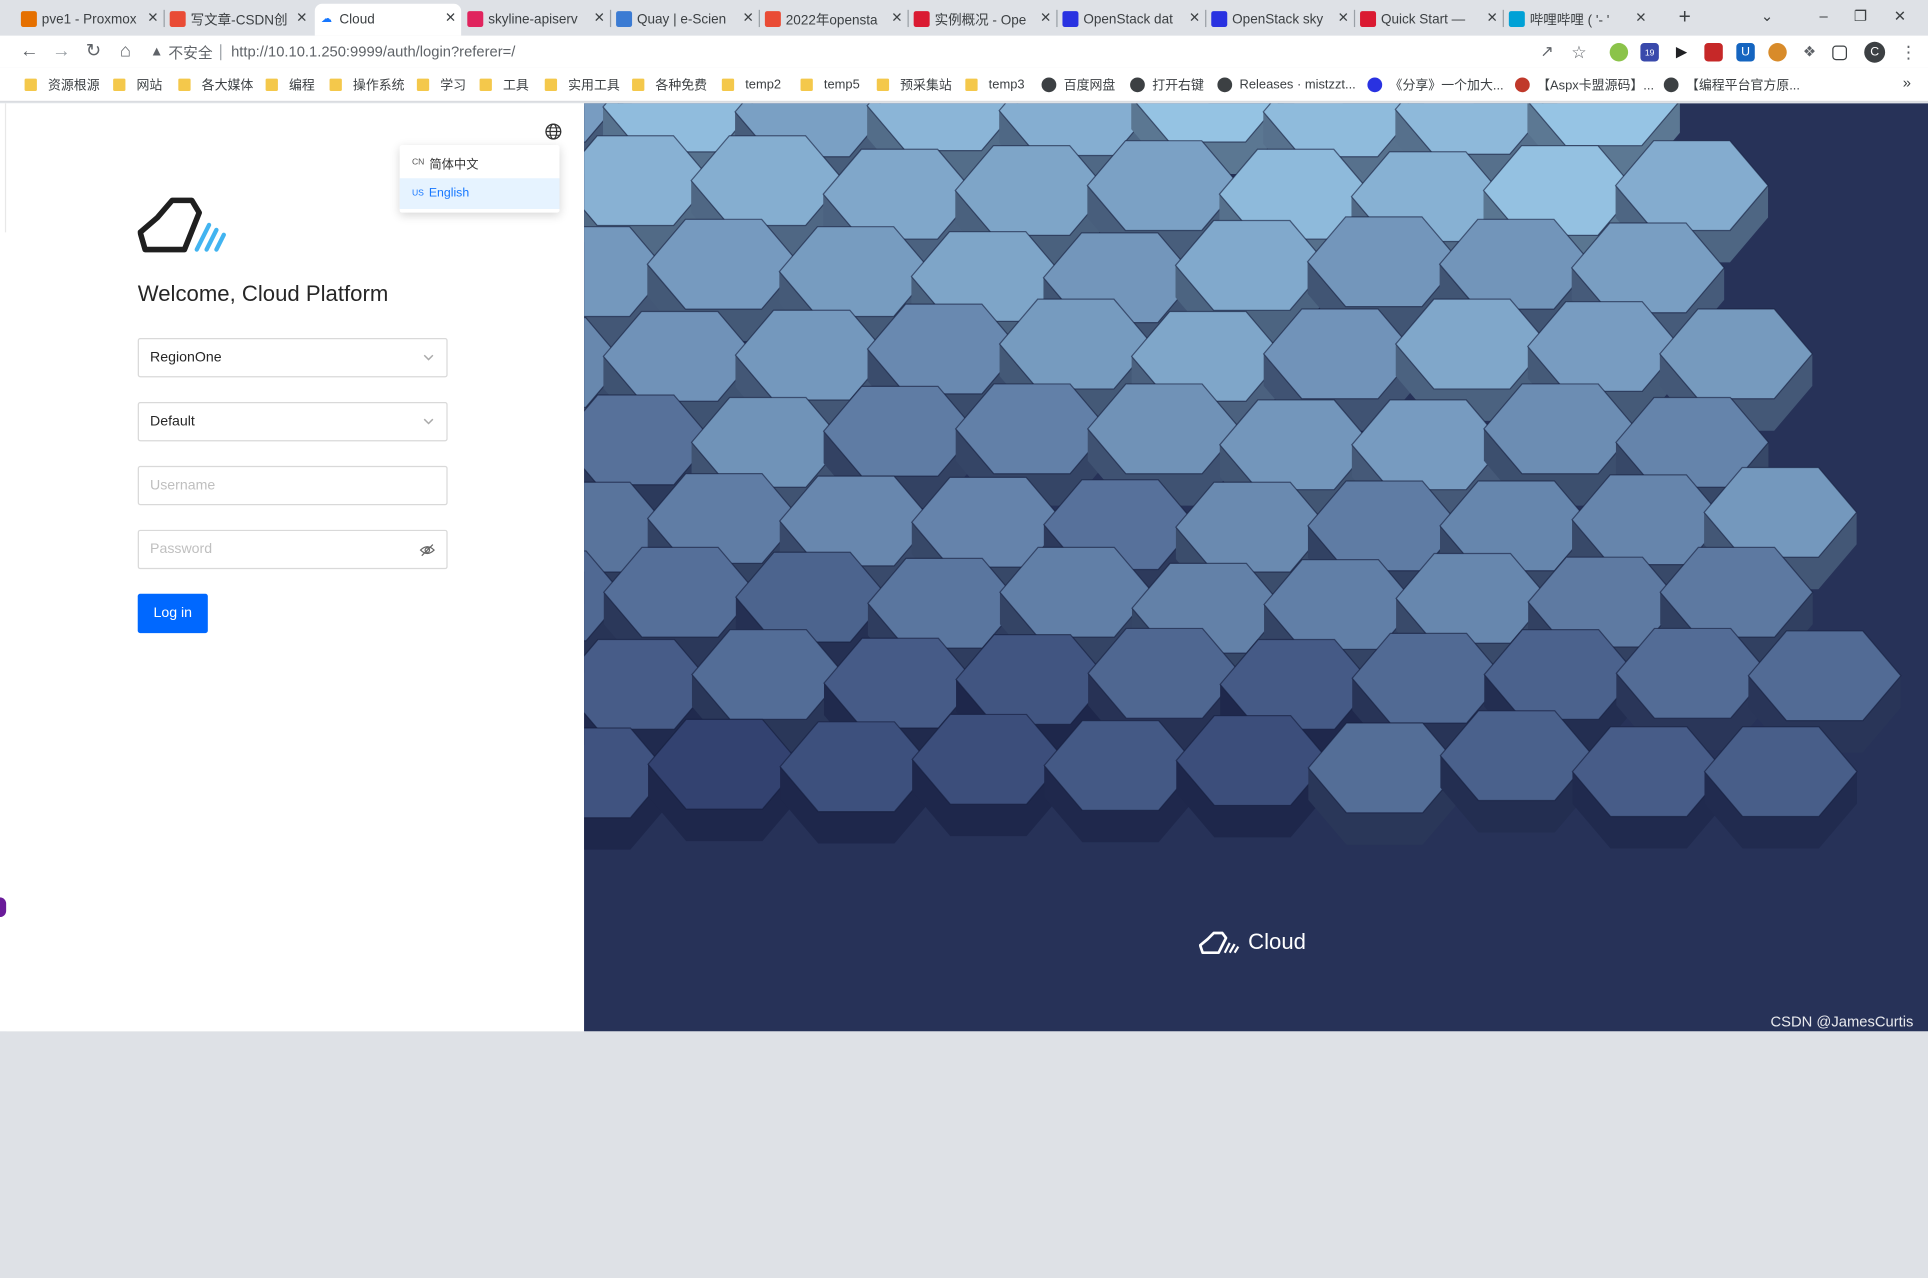 This screenshot has width=1928, height=1278. What do you see at coordinates (367, 85) in the screenshot?
I see `bookmark-item: 操作系统` at bounding box center [367, 85].